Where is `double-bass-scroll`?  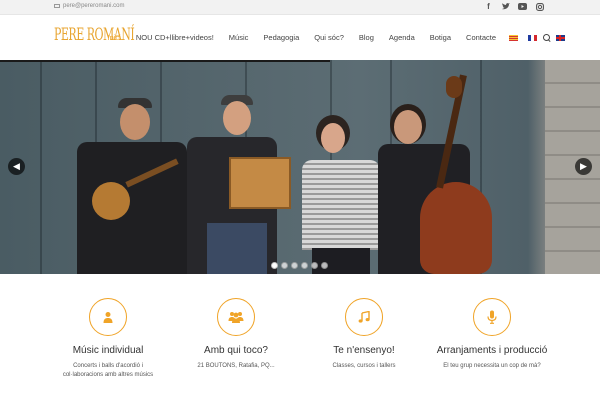 double-bass-scroll is located at coordinates (454, 87).